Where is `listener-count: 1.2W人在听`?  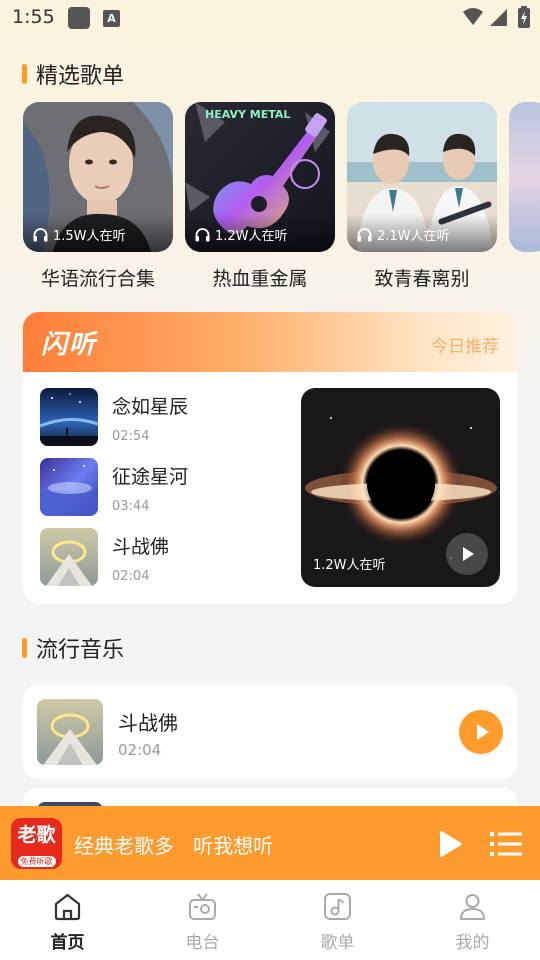 listener-count: 1.2W人在听 is located at coordinates (241, 234).